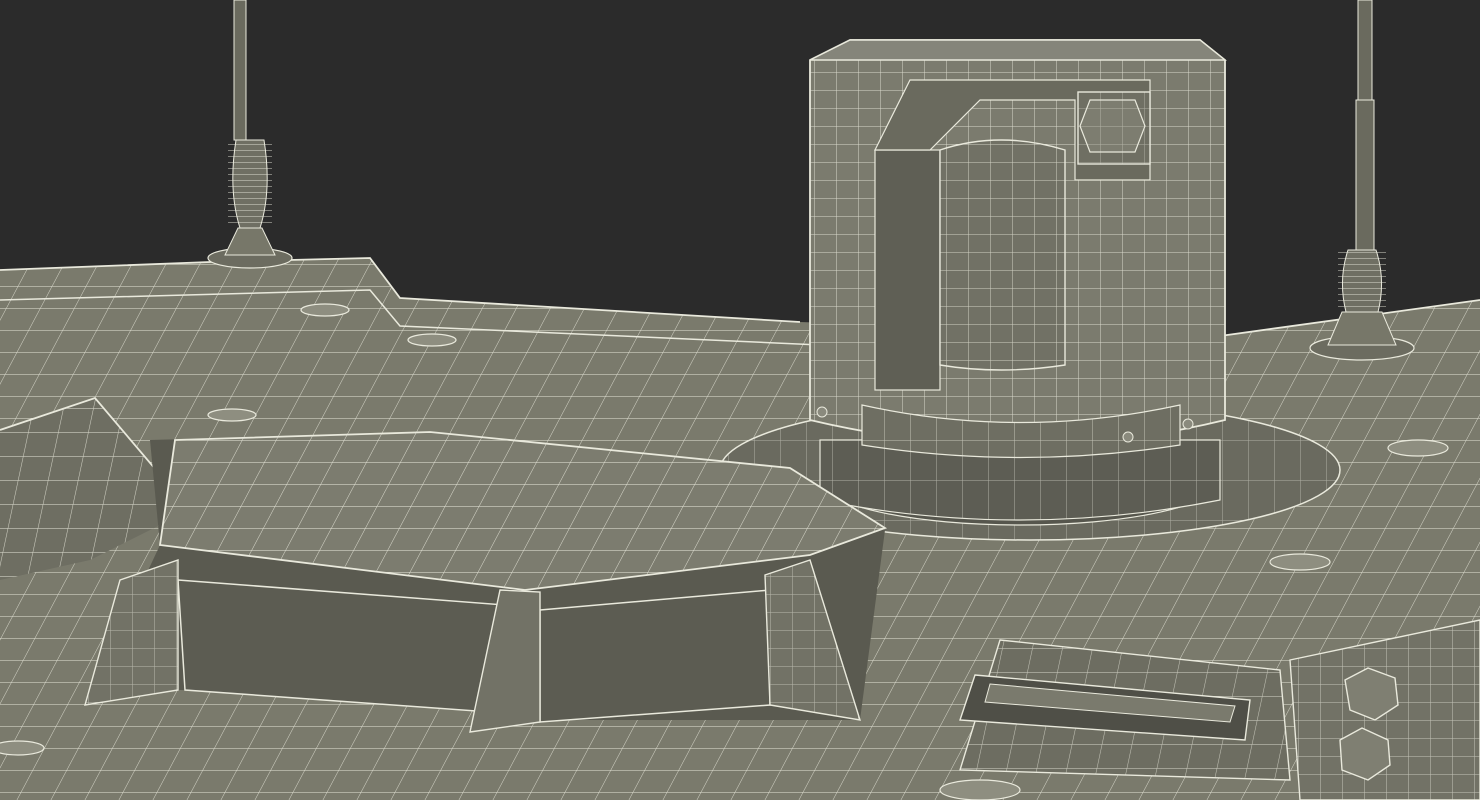  Describe the element at coordinates (1114, 128) in the screenshot. I see `camera-box` at that location.